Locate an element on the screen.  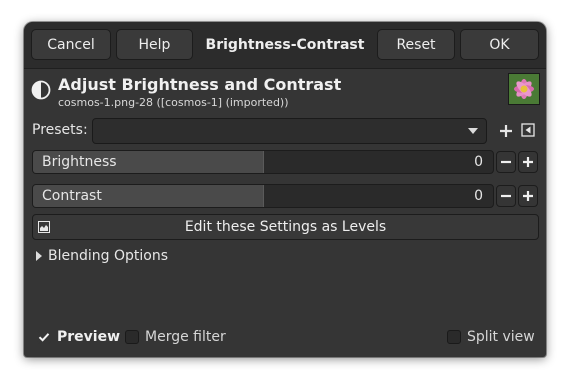
dialog-subtitle: cosmos-1.png-28 ([cosmos-1] (imported)) is located at coordinates (173, 102).